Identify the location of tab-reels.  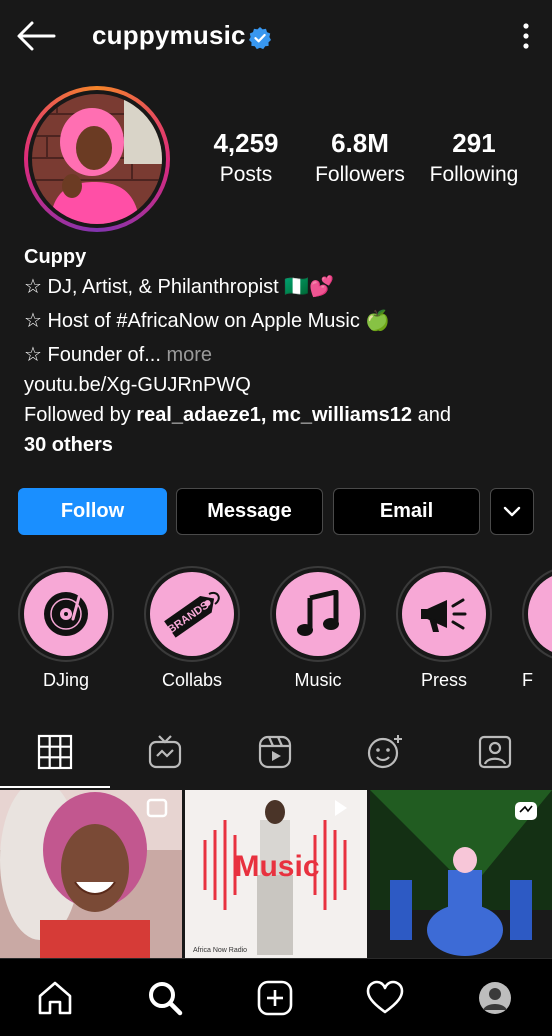
(275, 752).